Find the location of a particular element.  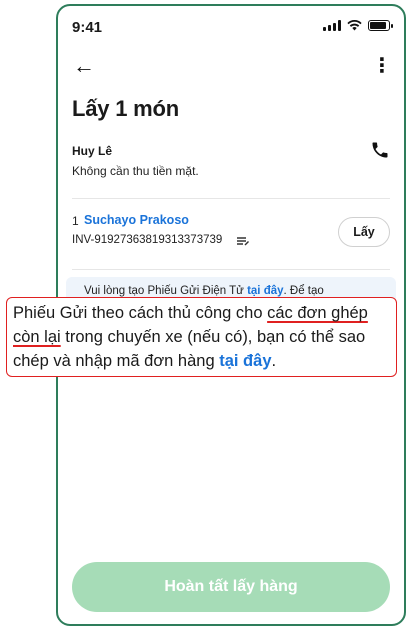

item-index: 1 is located at coordinates (75, 221).